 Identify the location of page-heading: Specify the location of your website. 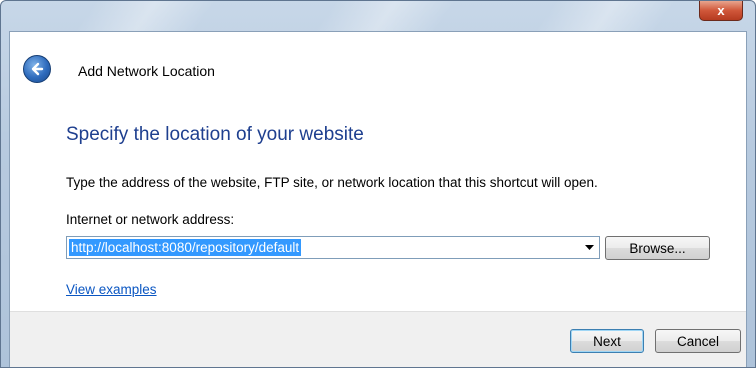
(215, 134).